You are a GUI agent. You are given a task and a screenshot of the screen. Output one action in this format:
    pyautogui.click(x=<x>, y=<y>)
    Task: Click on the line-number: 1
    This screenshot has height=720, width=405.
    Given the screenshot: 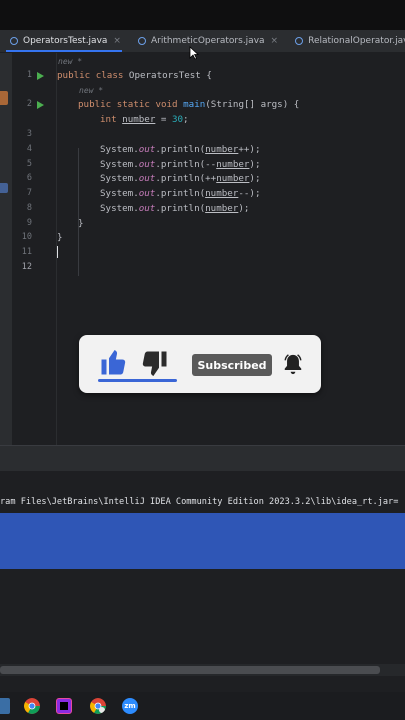 What is the action you would take?
    pyautogui.click(x=29, y=75)
    